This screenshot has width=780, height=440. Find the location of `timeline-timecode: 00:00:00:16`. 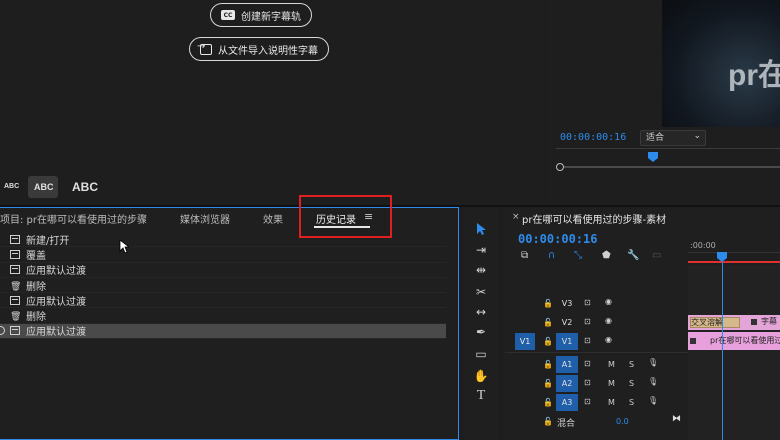

timeline-timecode: 00:00:00:16 is located at coordinates (557, 239).